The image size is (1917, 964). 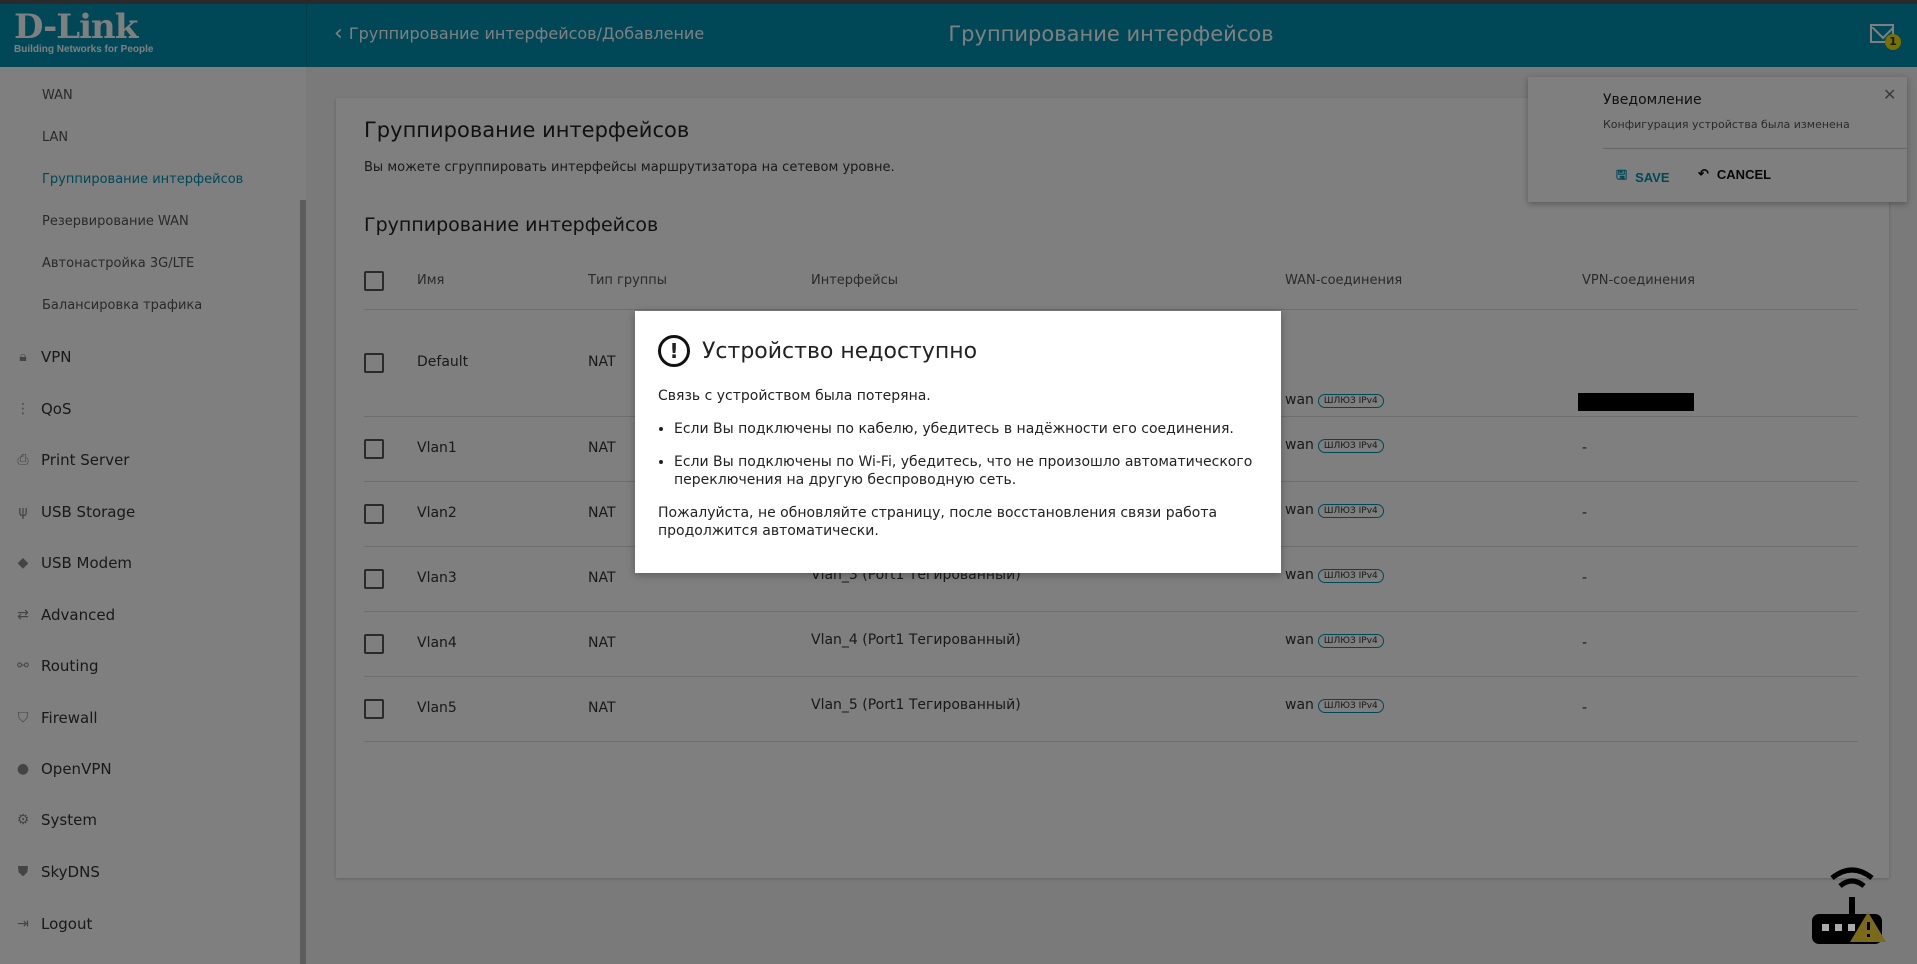 What do you see at coordinates (794, 396) in the screenshot?
I see `dialog-lead: Связь с устройством была потеряна.` at bounding box center [794, 396].